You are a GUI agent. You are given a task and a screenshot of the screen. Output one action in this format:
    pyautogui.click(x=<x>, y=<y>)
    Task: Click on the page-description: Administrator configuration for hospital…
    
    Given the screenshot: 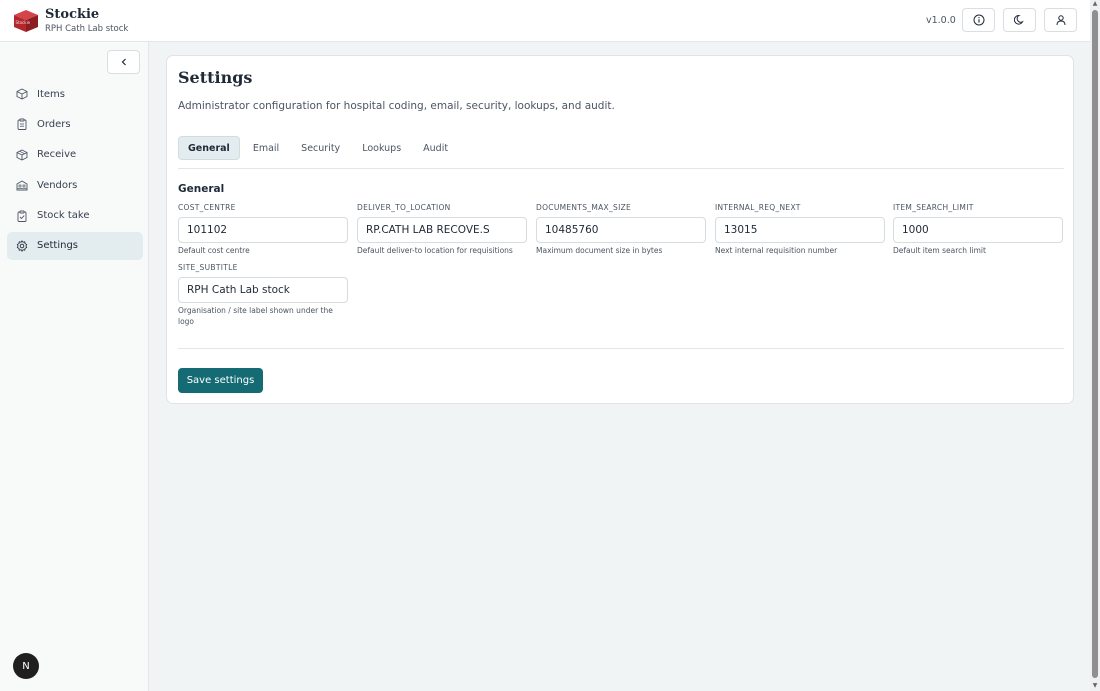 What is the action you would take?
    pyautogui.click(x=396, y=106)
    